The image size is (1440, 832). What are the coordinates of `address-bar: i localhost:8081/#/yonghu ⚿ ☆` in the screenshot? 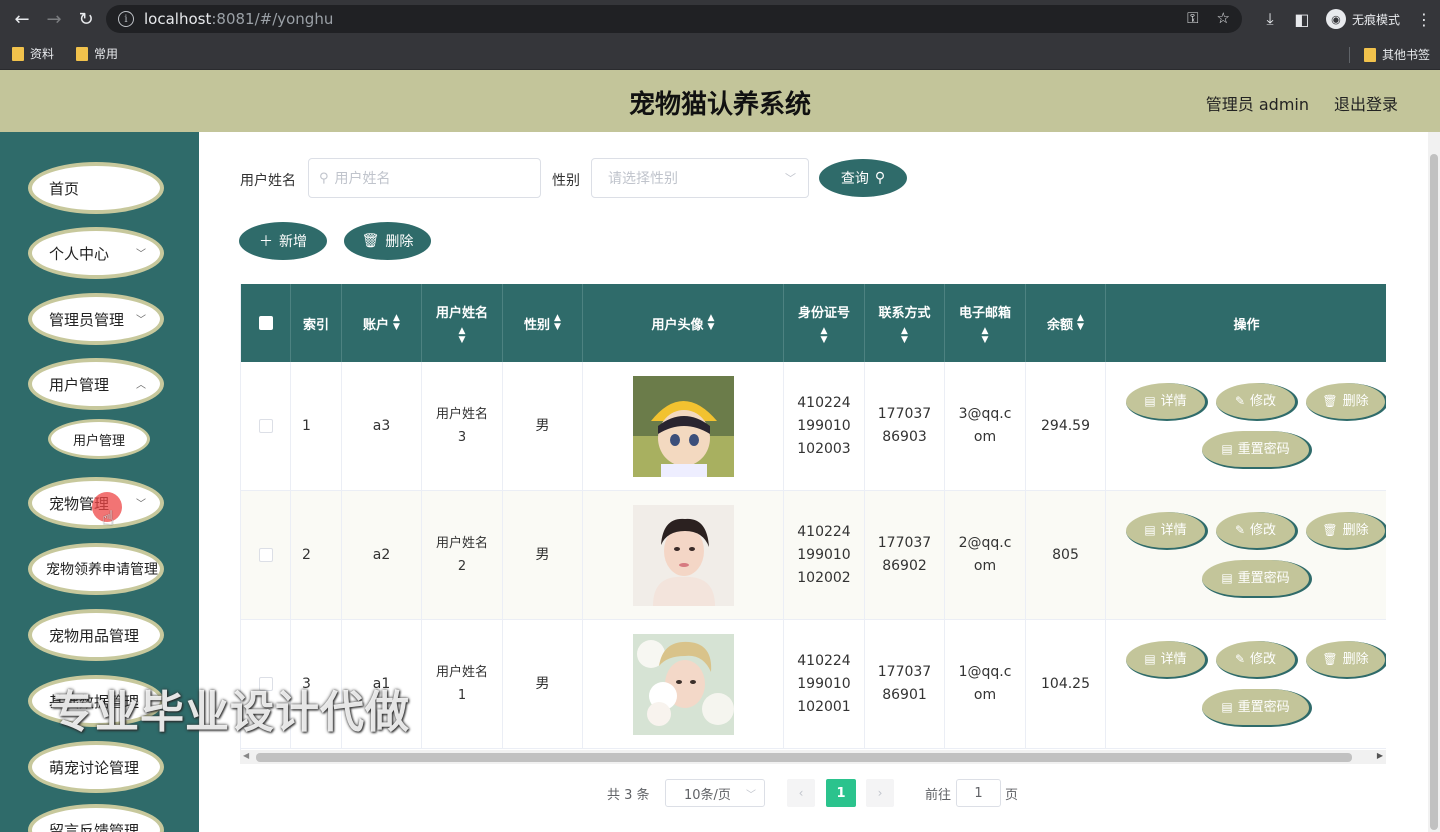 It's located at (674, 19).